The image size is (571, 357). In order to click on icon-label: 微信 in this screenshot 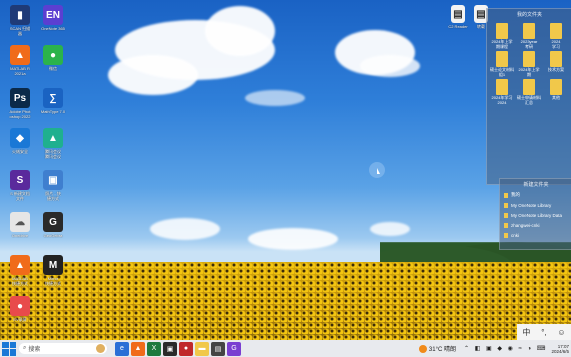, I will do `click(53, 68)`.